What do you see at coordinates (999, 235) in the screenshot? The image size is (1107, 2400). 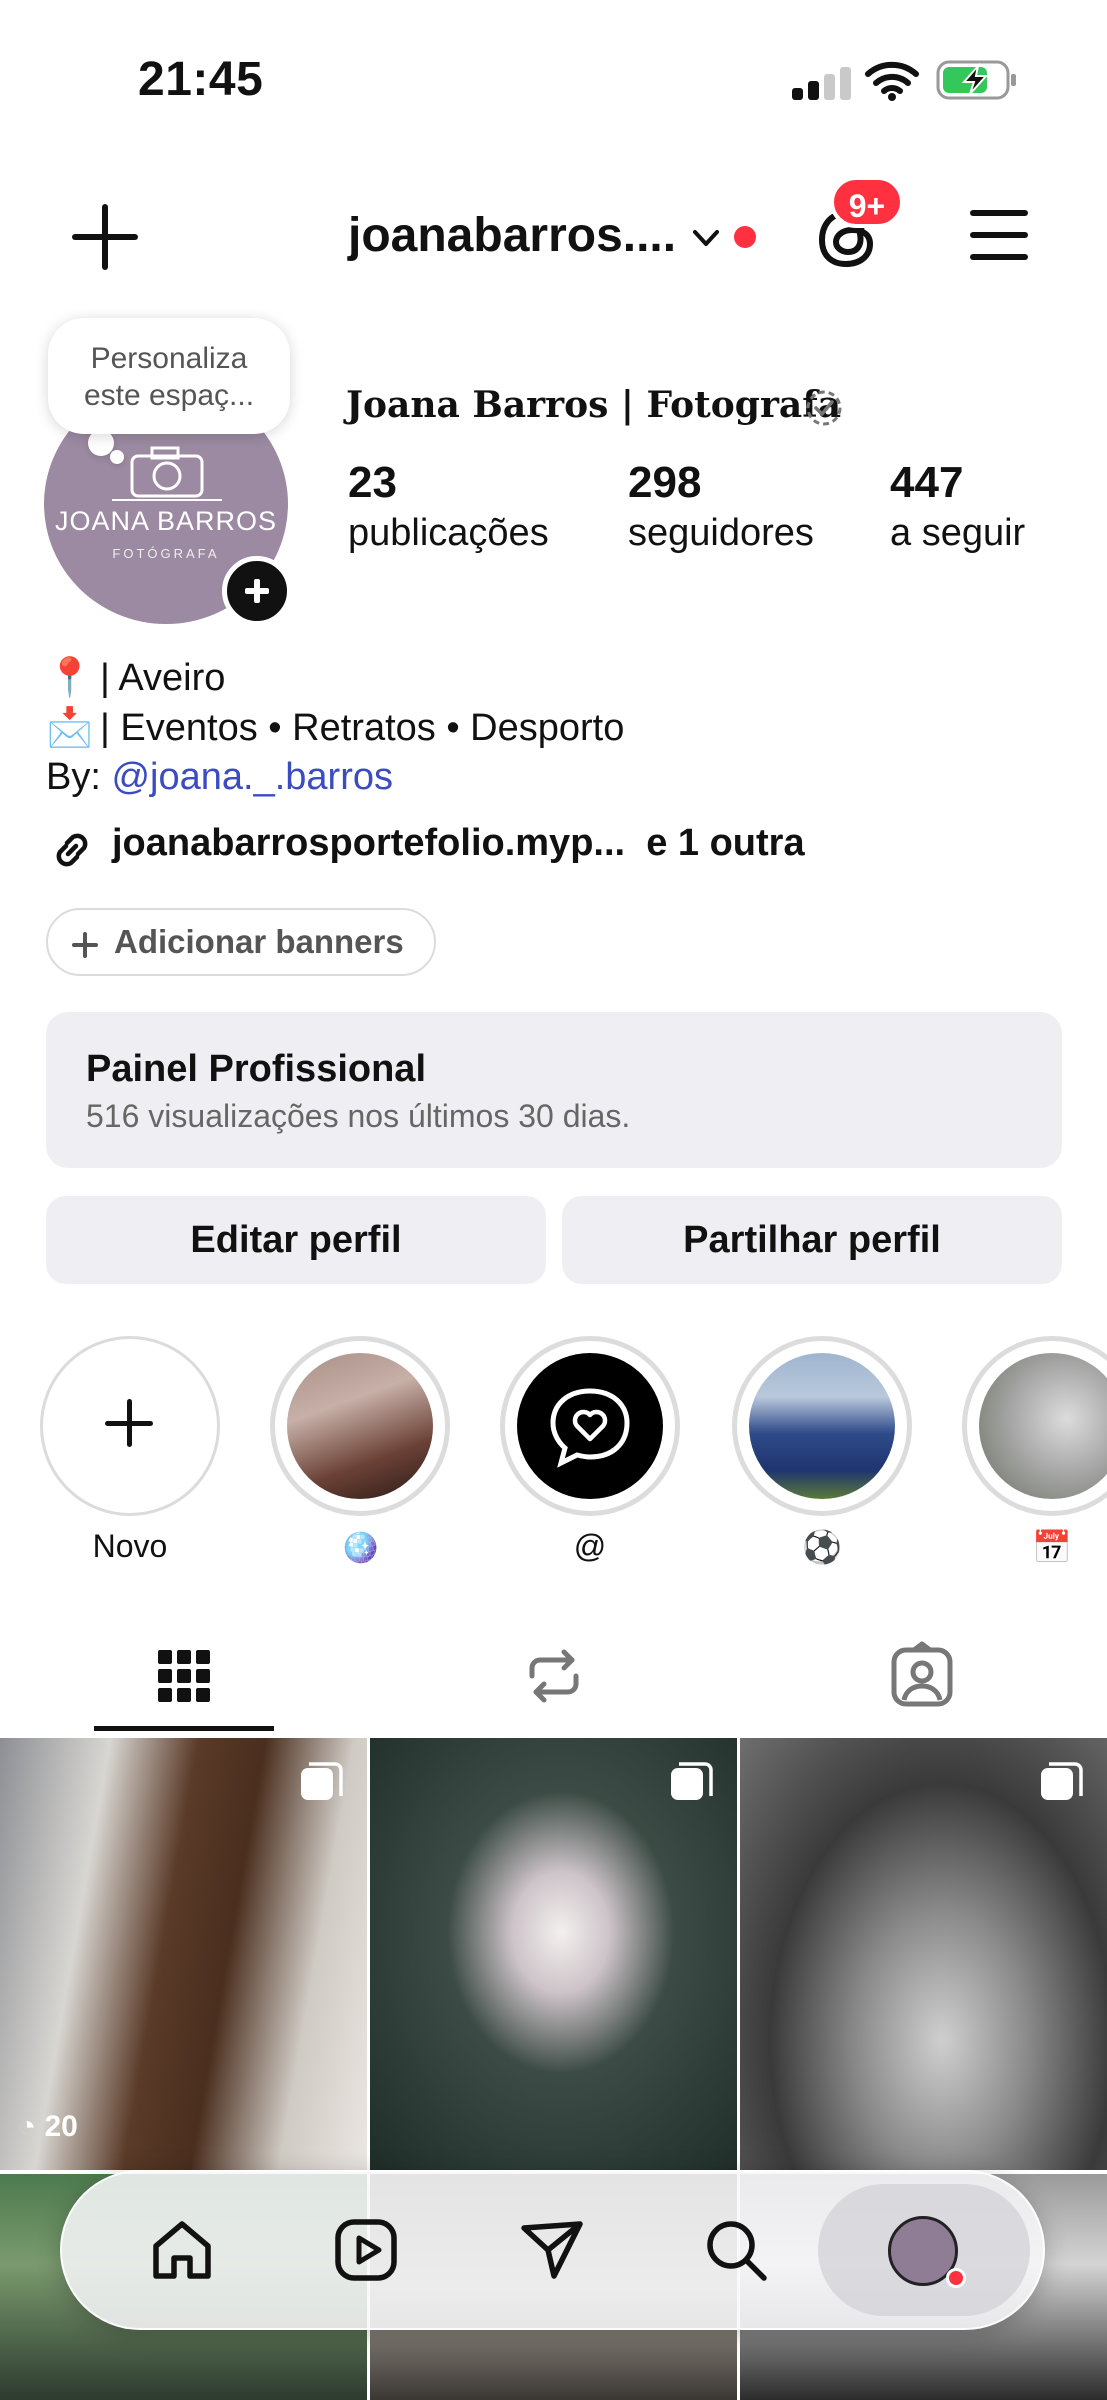 I see `menu-hamburger-icon` at bounding box center [999, 235].